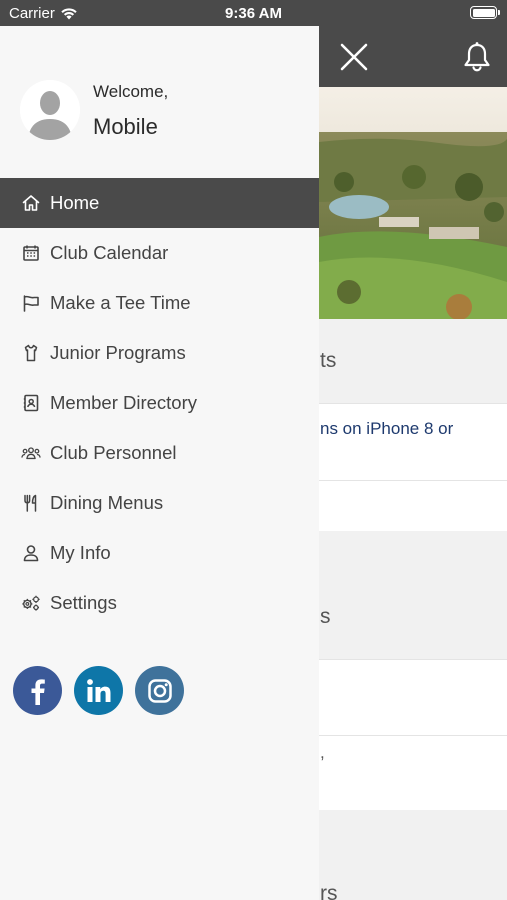  I want to click on linkedin-icon, so click(98, 690).